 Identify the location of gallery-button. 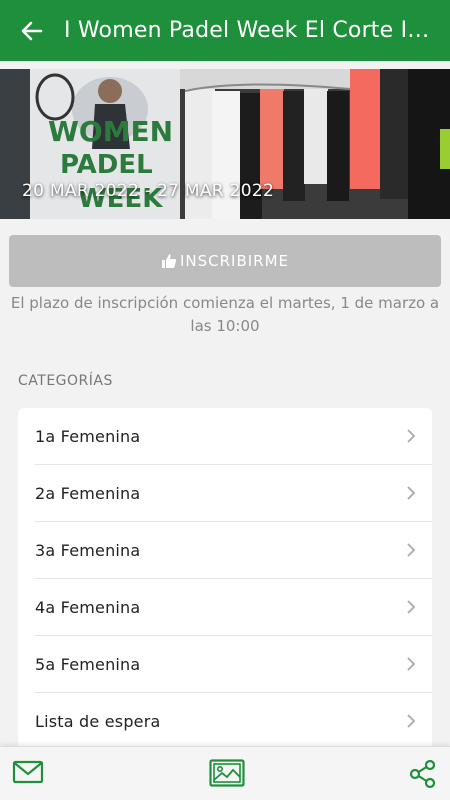
(227, 775).